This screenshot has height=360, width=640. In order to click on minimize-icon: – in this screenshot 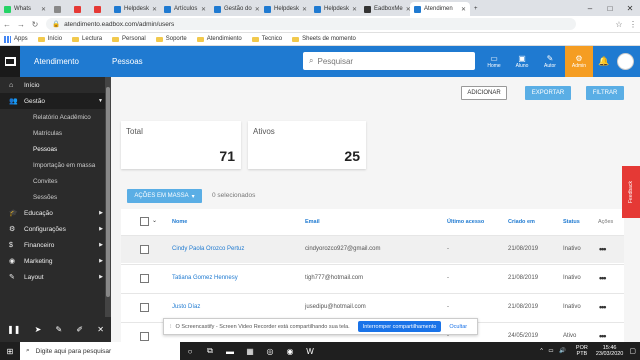, I will do `click(590, 8)`.